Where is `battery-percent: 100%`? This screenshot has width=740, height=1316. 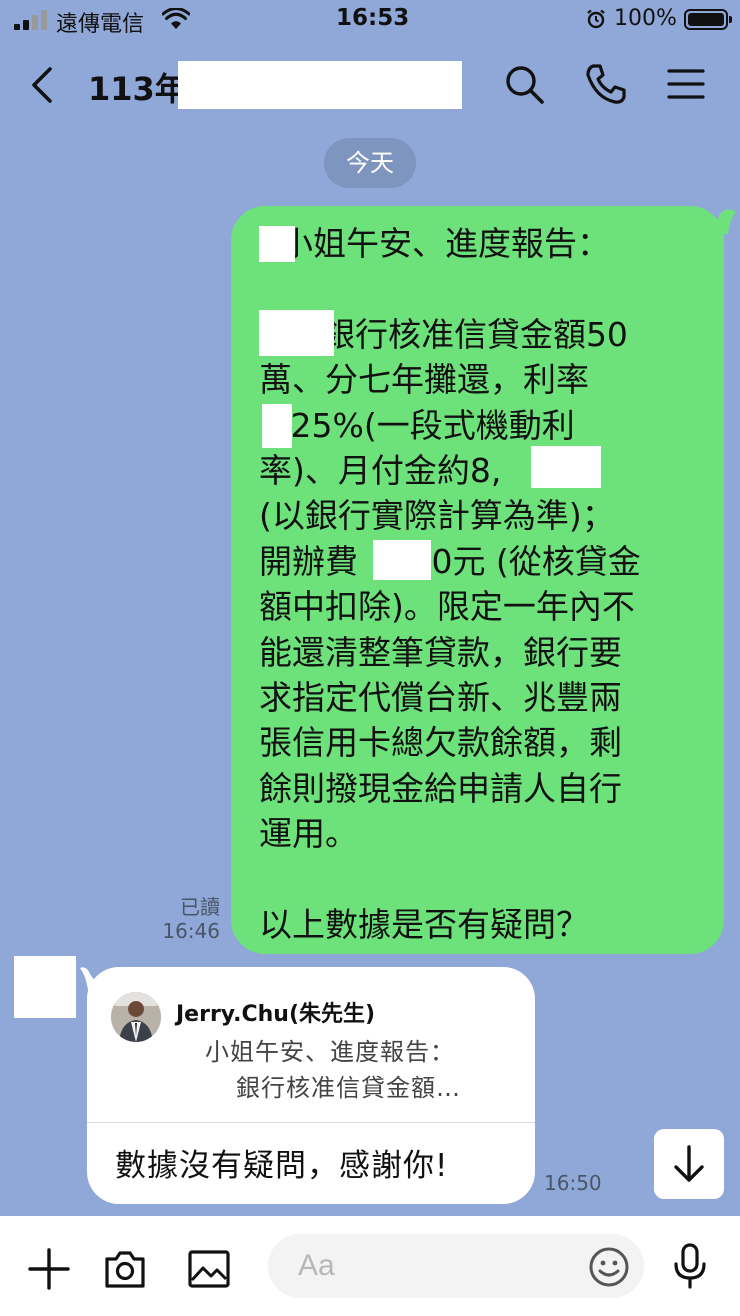
battery-percent: 100% is located at coordinates (645, 18).